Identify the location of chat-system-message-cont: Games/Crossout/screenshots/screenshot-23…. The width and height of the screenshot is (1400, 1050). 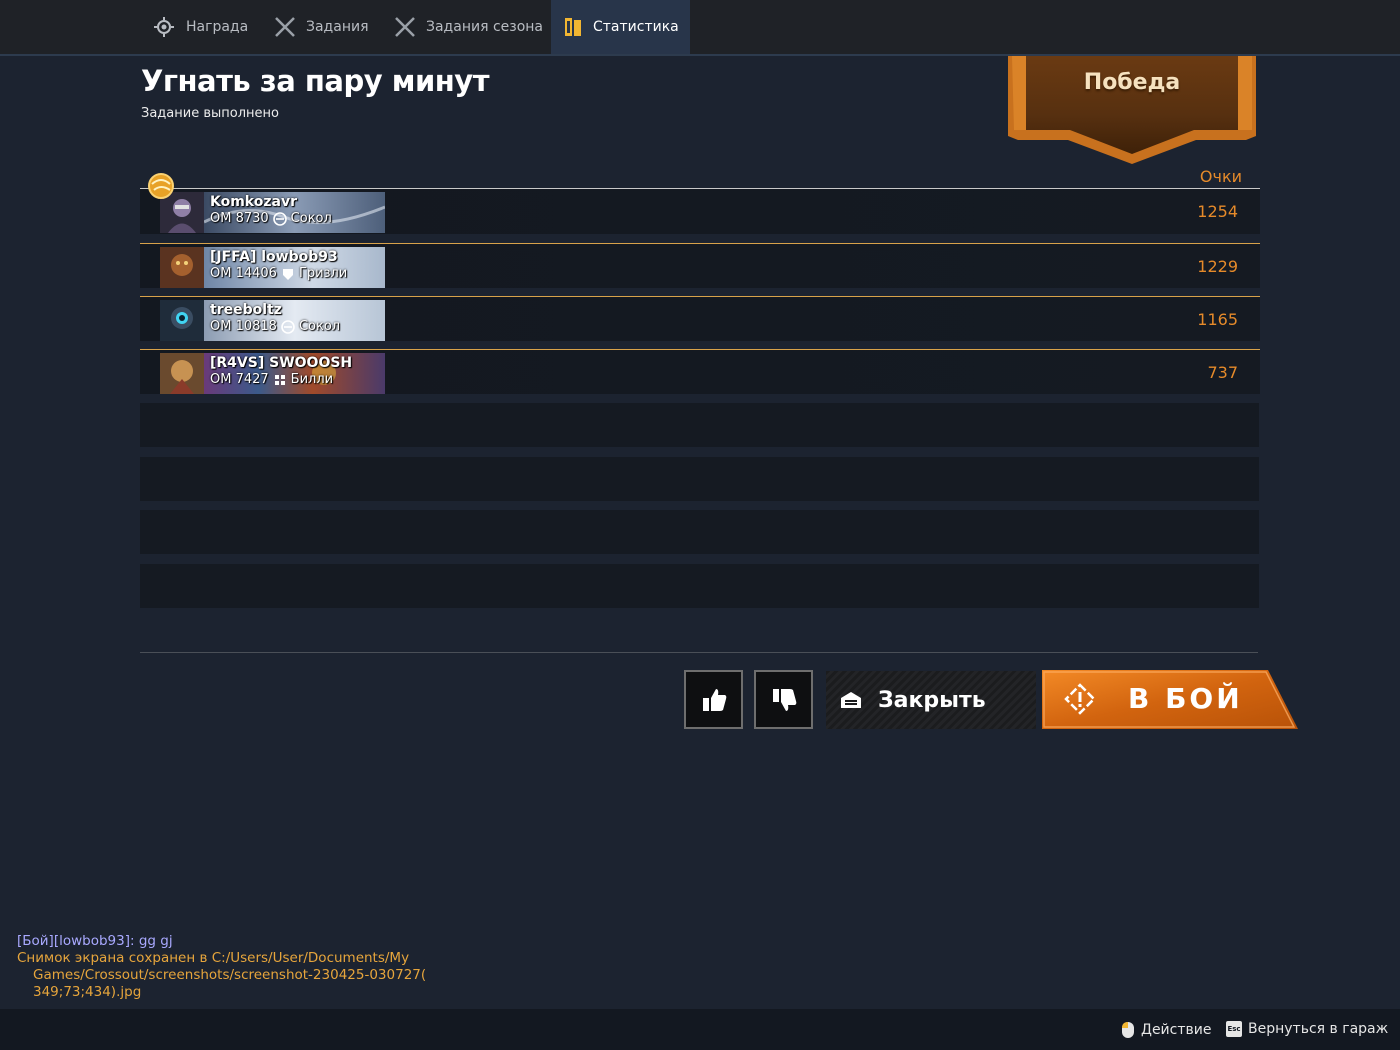
(230, 975).